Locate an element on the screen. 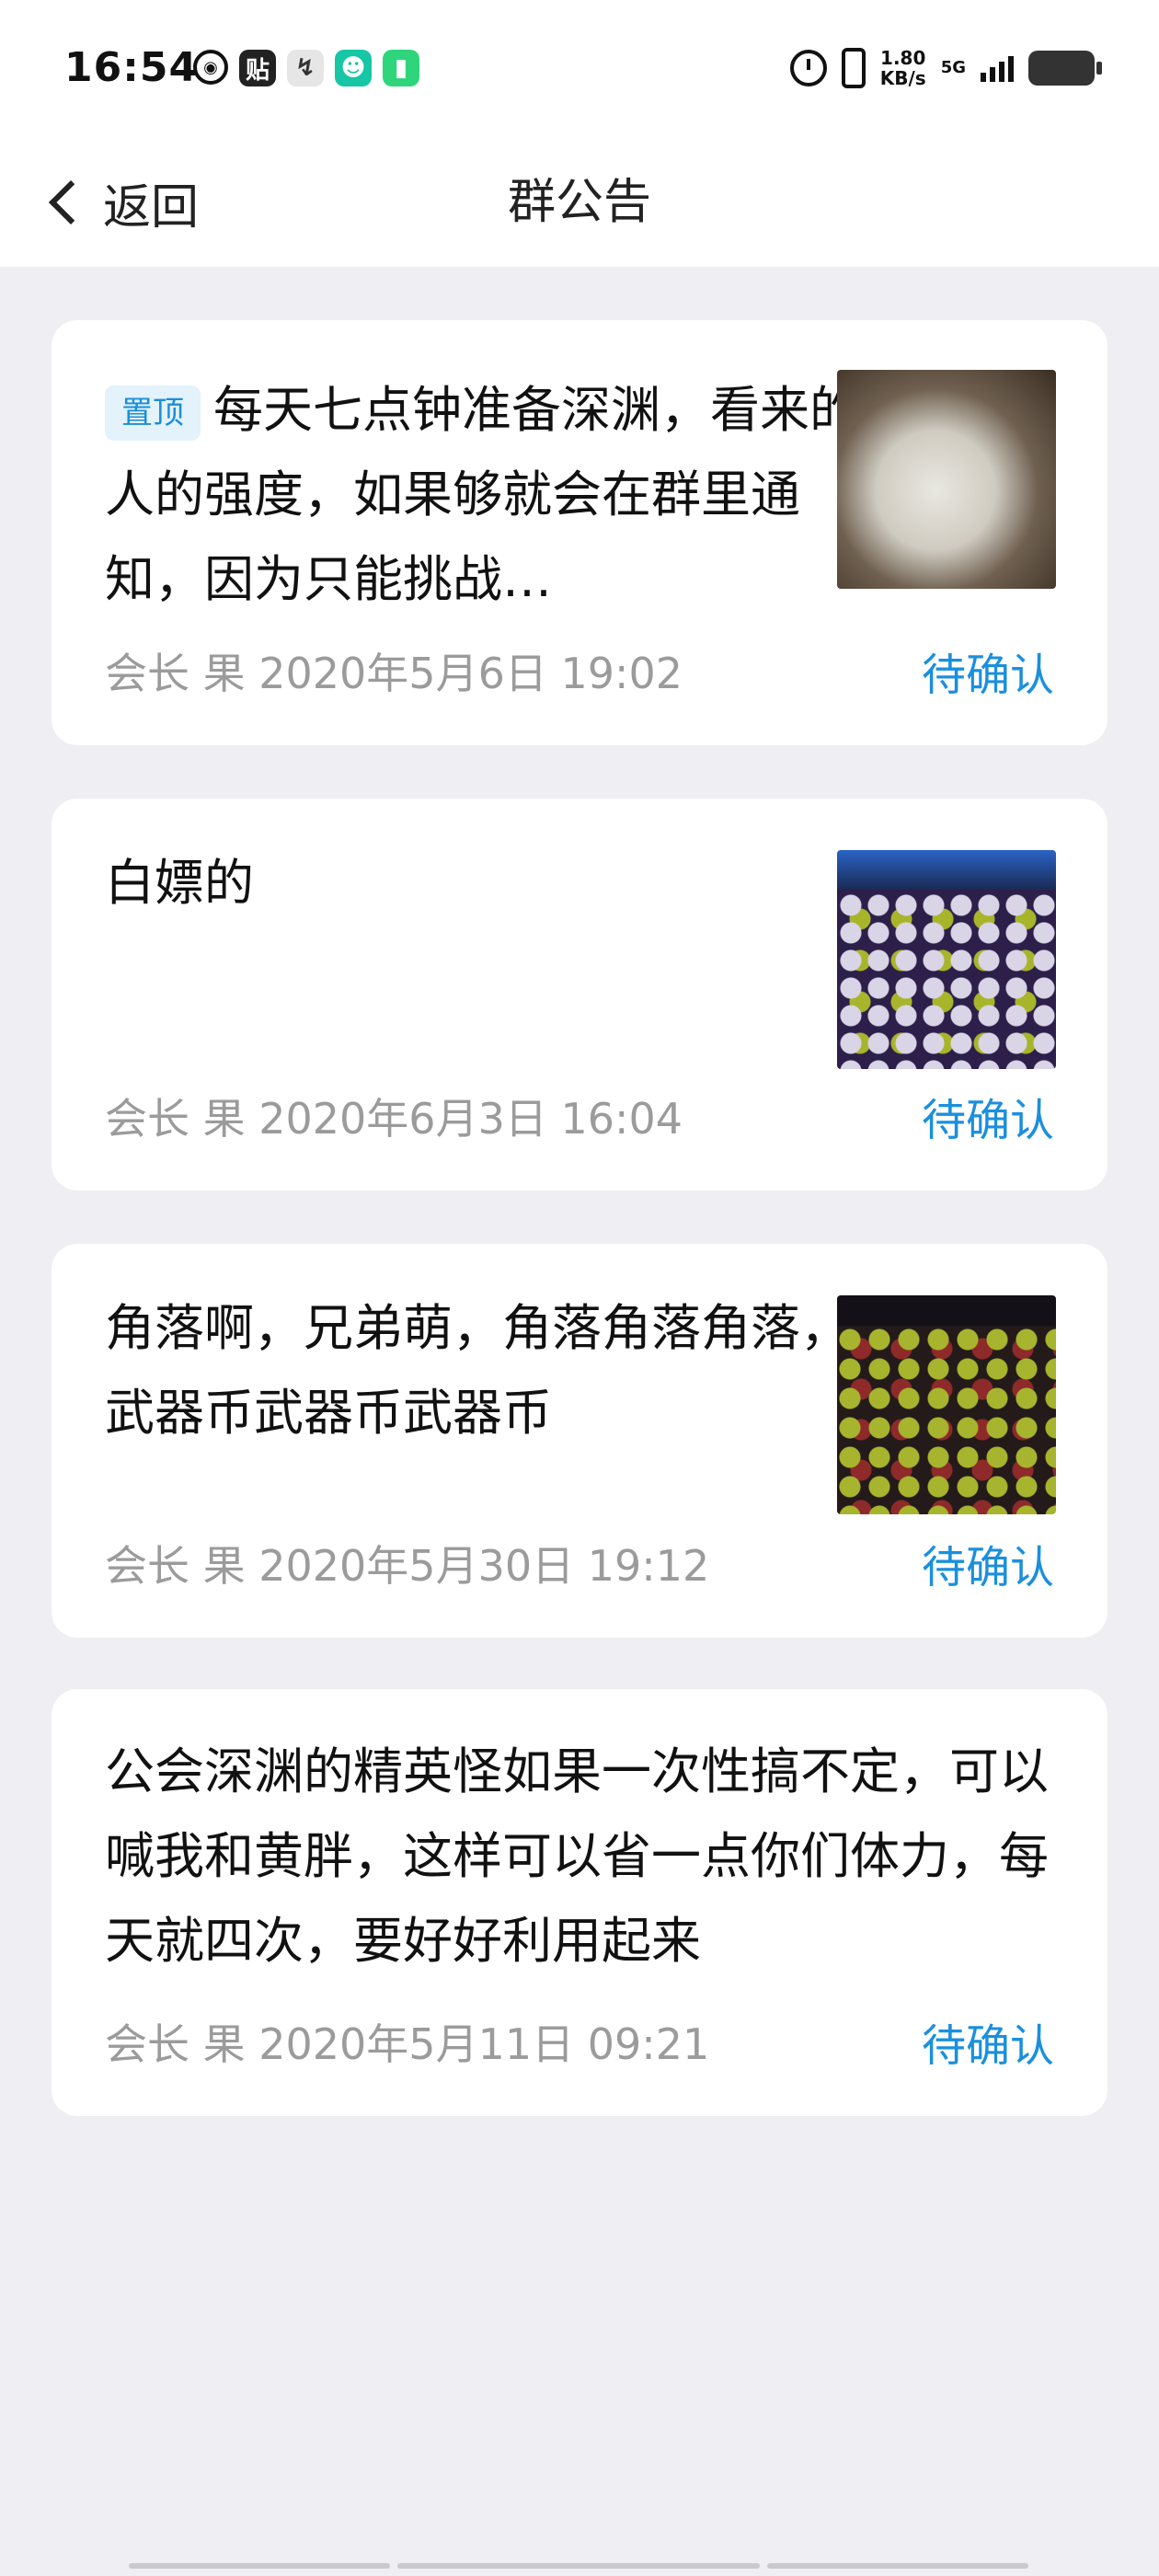 Image resolution: width=1159 pixels, height=2576 pixels. app-notification-icon: ↯ is located at coordinates (305, 68).